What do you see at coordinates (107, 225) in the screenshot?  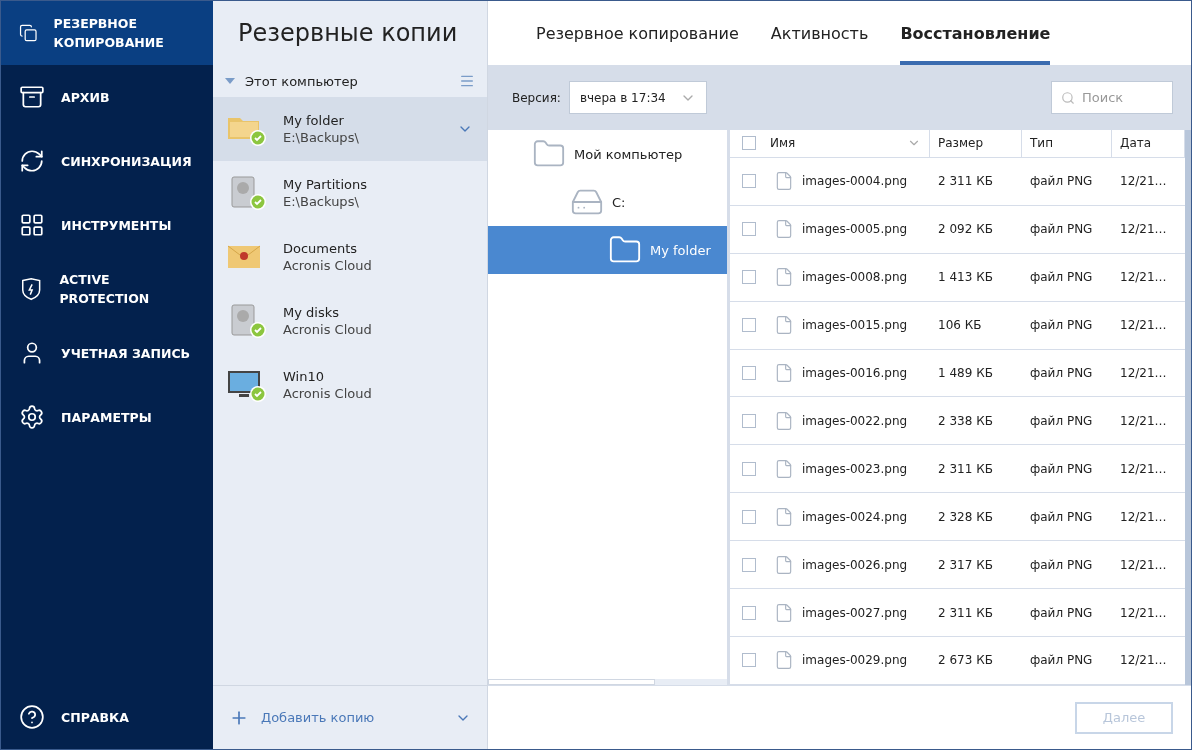 I see `nav-item: ИНСТРУМЕНТЫ` at bounding box center [107, 225].